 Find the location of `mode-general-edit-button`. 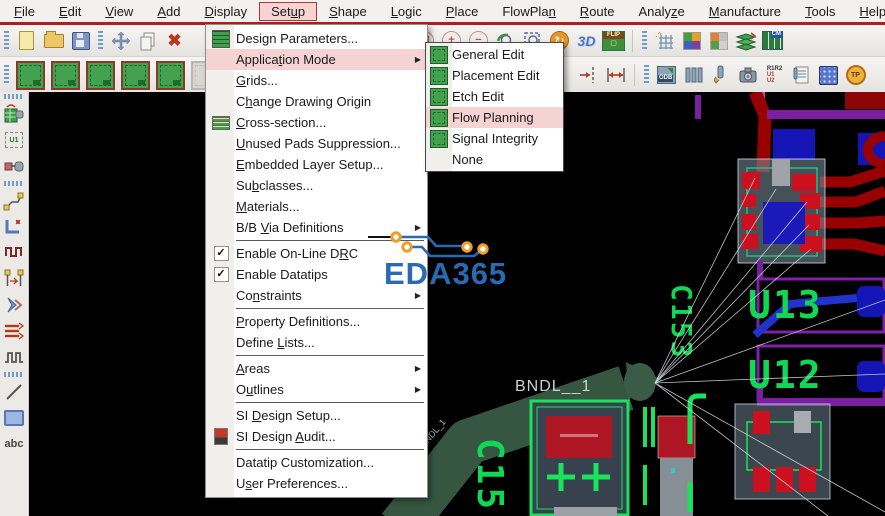

mode-general-edit-button is located at coordinates (30, 75).